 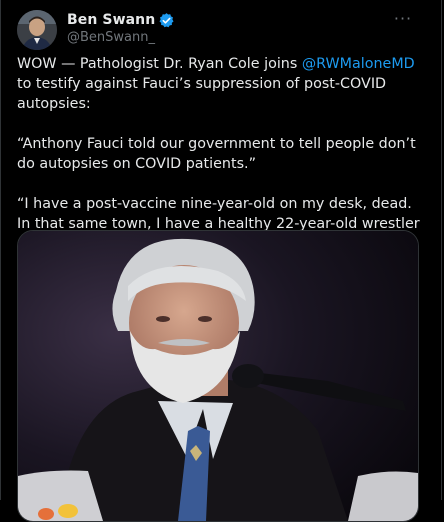 What do you see at coordinates (111, 37) in the screenshot?
I see `author-handle: @BenSwann_` at bounding box center [111, 37].